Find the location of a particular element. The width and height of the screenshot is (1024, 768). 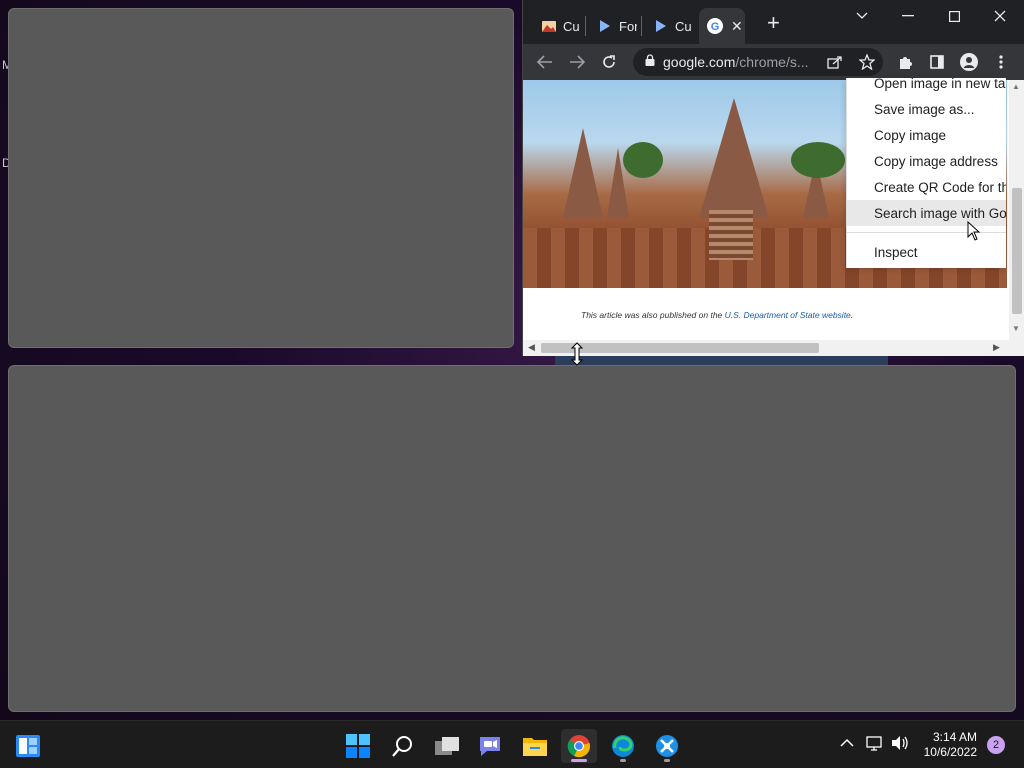

google-icon: G is located at coordinates (715, 26).